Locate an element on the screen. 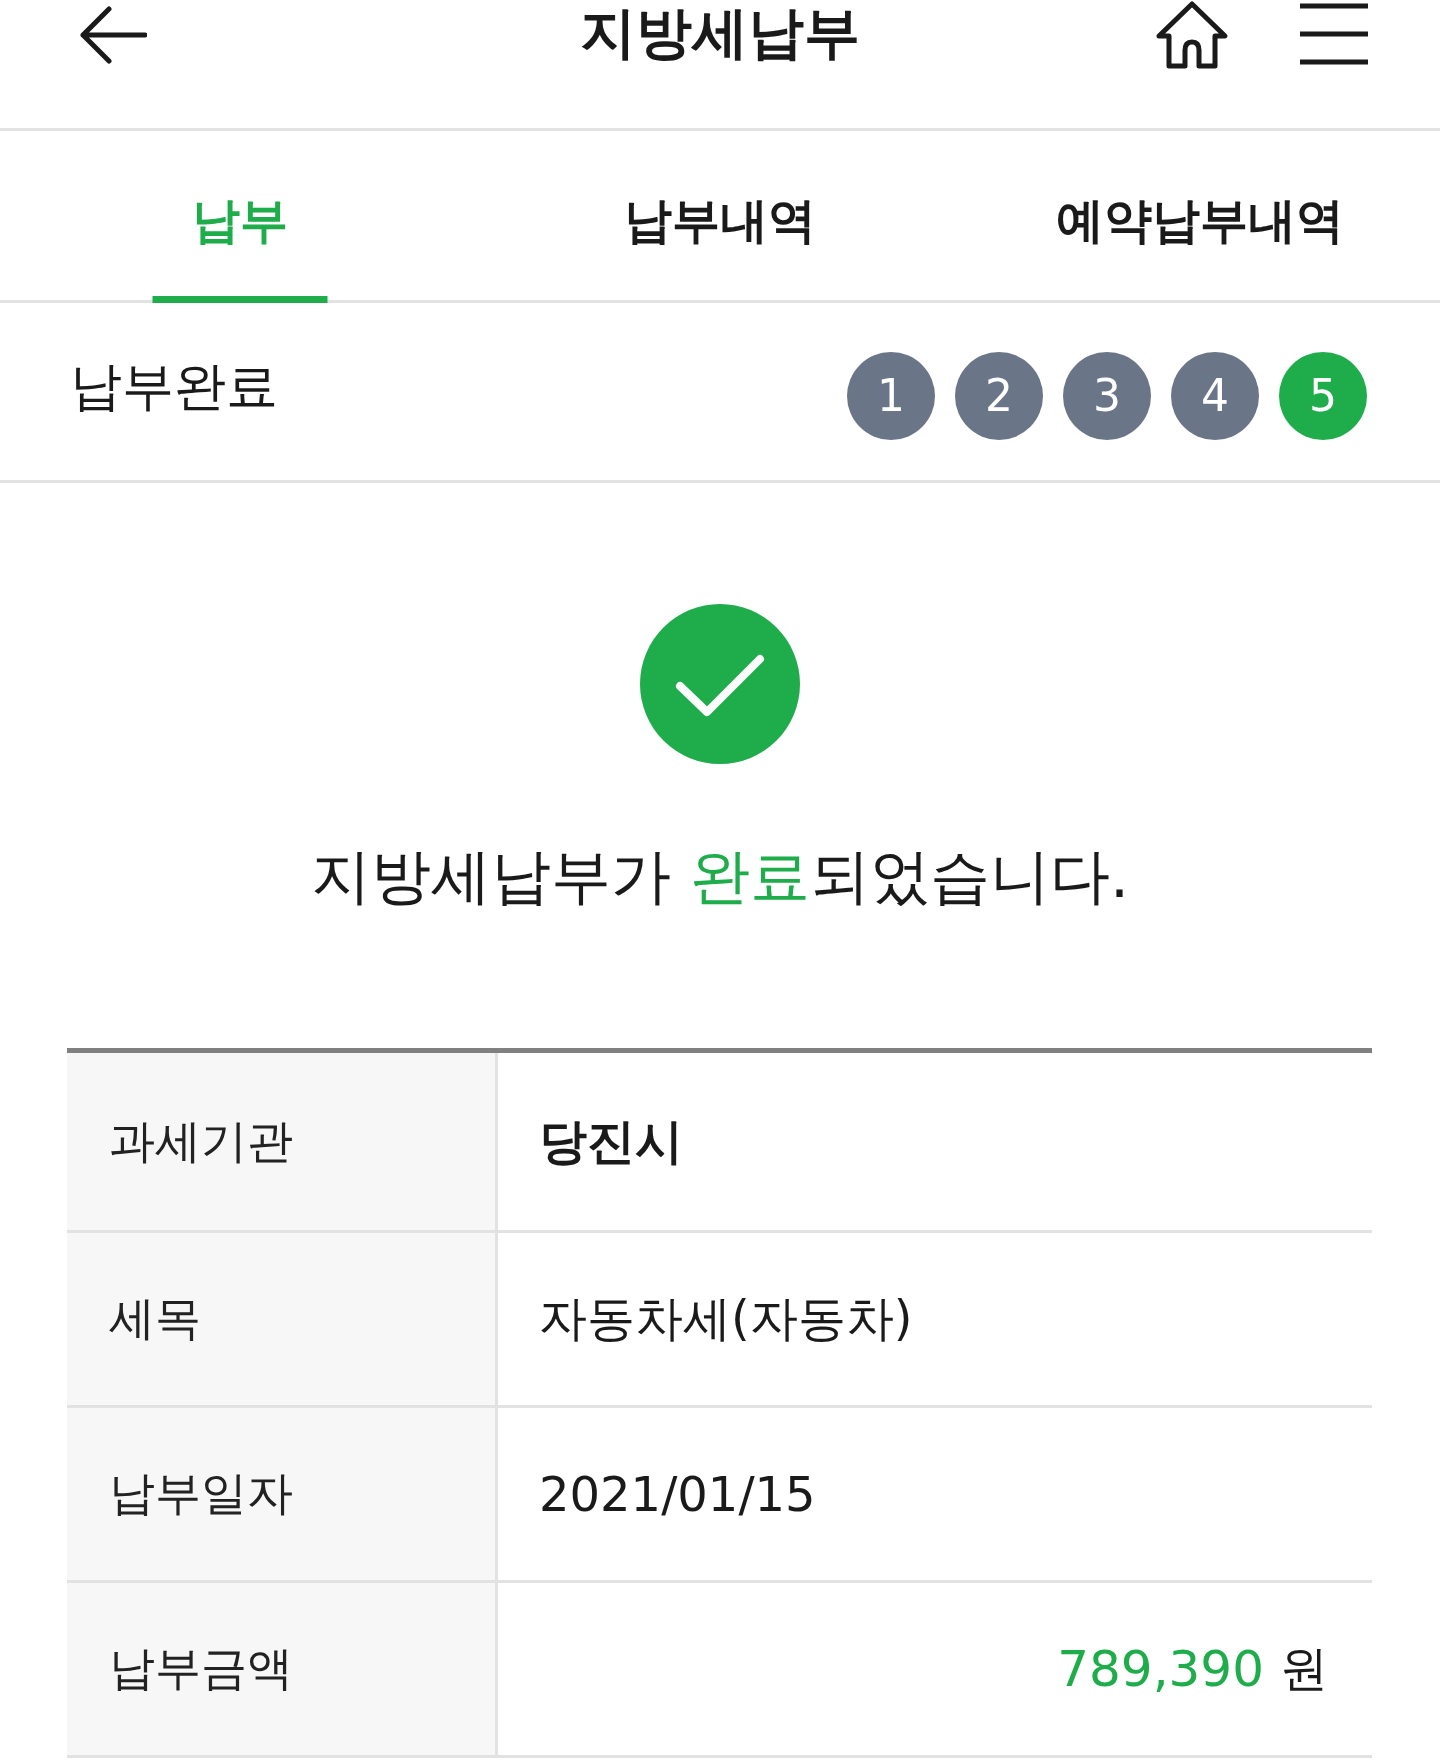 This screenshot has width=1440, height=1761. menu-icon is located at coordinates (1334, 34).